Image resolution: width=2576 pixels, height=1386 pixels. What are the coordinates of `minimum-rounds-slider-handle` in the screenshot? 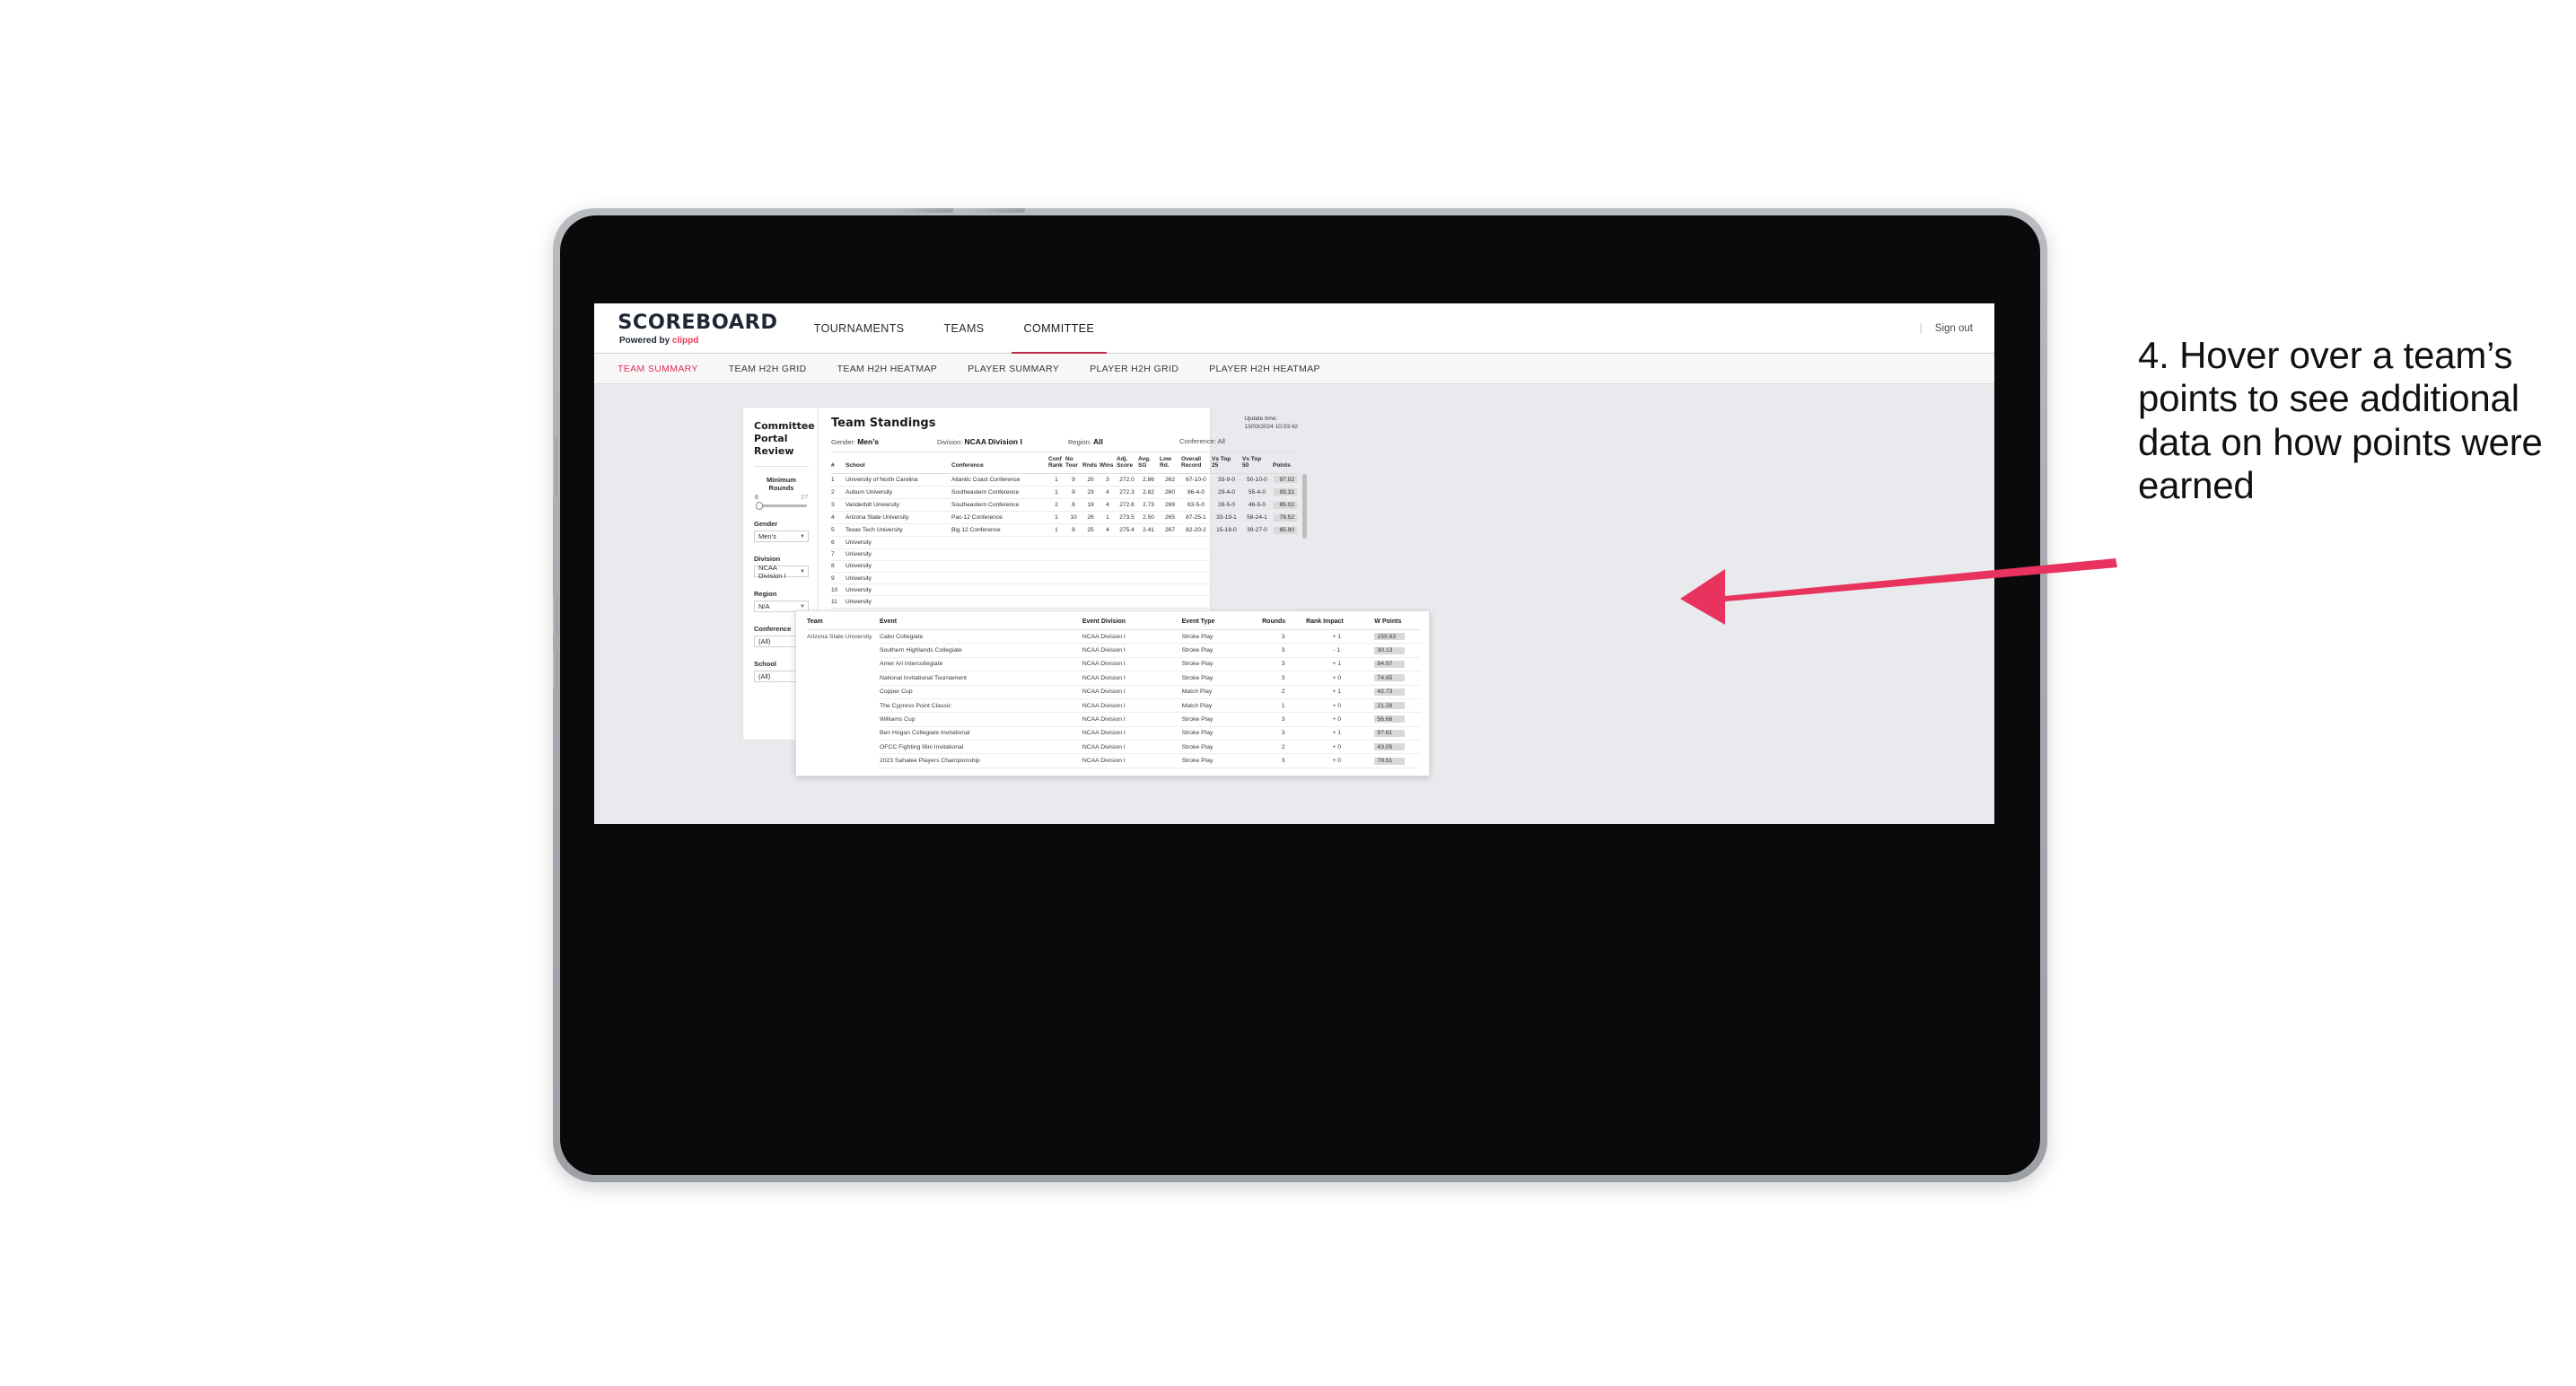 It's located at (759, 507).